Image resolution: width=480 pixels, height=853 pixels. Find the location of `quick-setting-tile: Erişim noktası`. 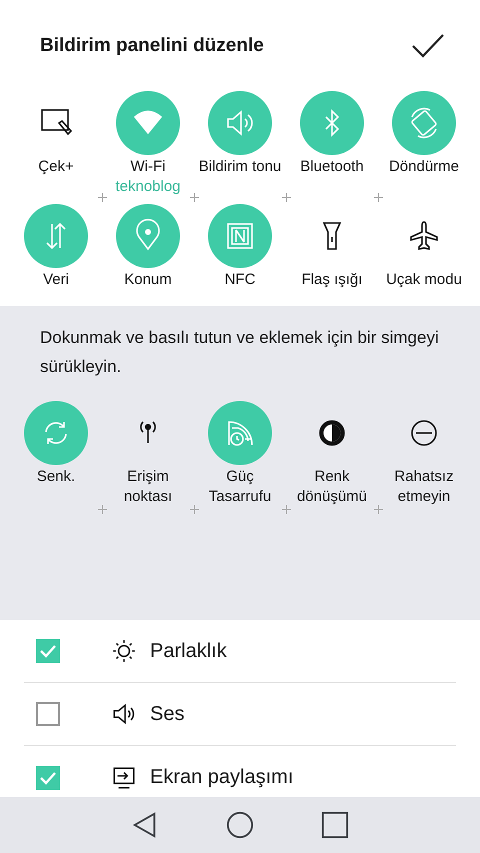

quick-setting-tile: Erişim noktası is located at coordinates (148, 454).